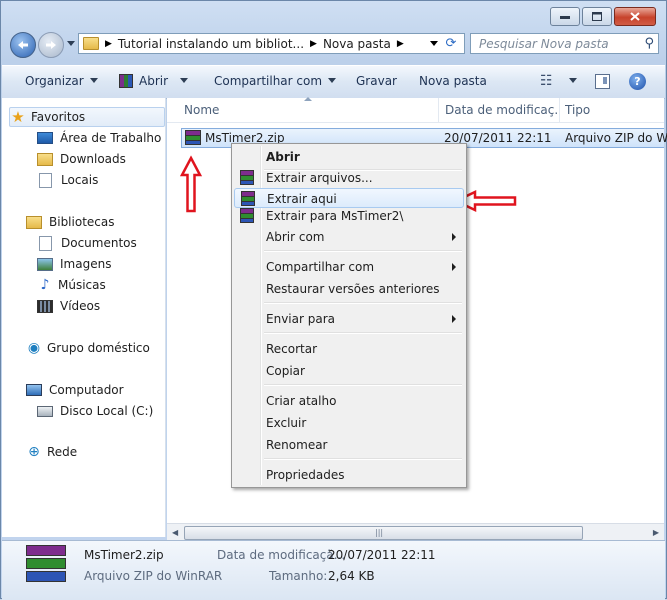 This screenshot has height=600, width=667. What do you see at coordinates (415, 110) in the screenshot?
I see `column-header: Nome Data de modificaç... Tipo` at bounding box center [415, 110].